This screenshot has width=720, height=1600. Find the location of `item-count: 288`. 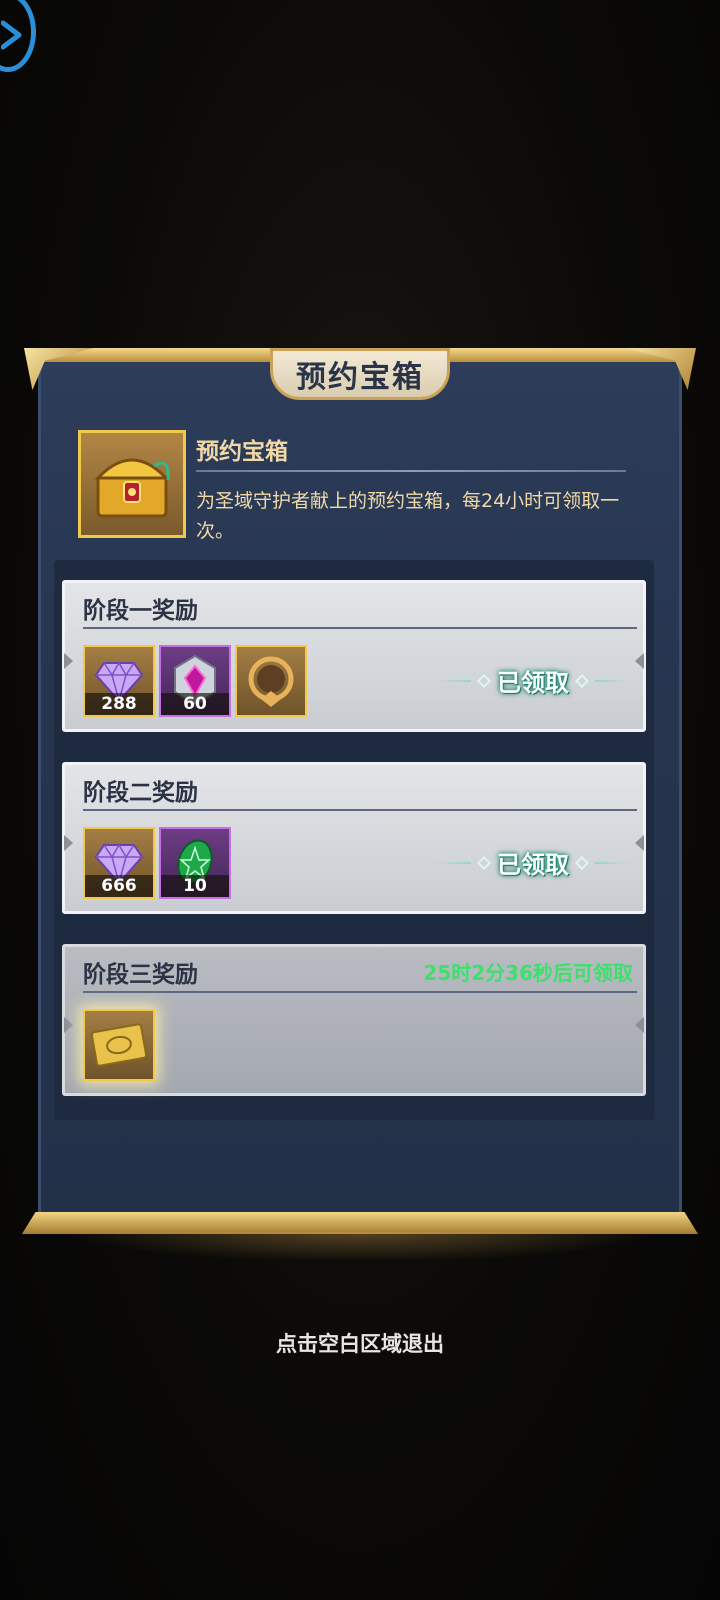

item-count: 288 is located at coordinates (119, 704).